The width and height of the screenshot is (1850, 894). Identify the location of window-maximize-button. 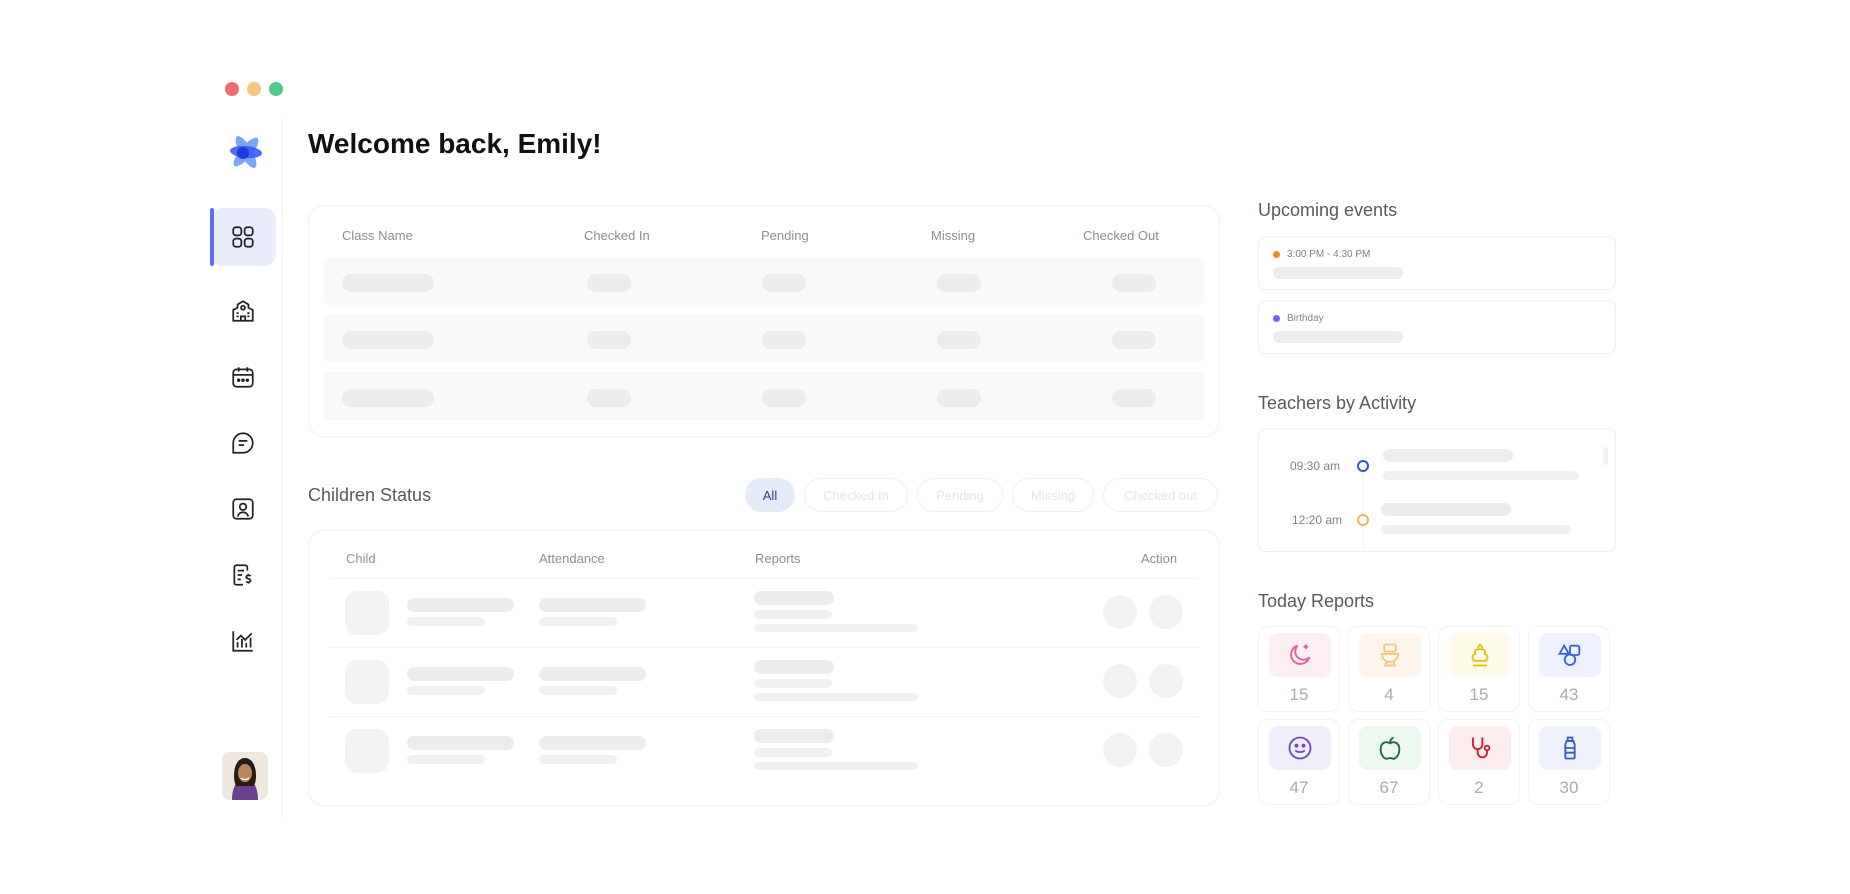
(276, 89).